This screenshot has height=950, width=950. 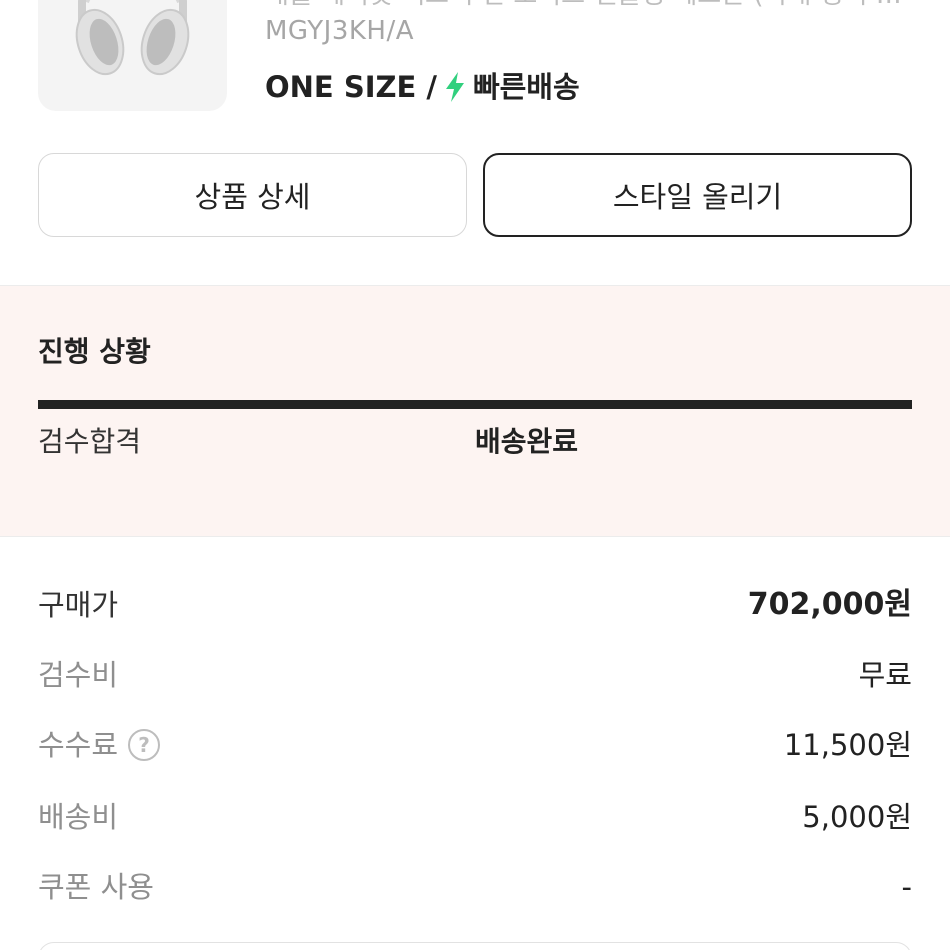 What do you see at coordinates (144, 745) in the screenshot?
I see `question-circle-icon: ?` at bounding box center [144, 745].